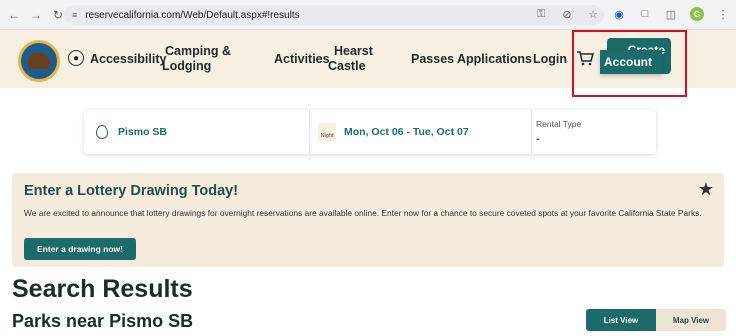 The height and width of the screenshot is (336, 736). Describe the element at coordinates (80, 249) in the screenshot. I see `enter-drawing-button: Enter a drawing now!` at that location.